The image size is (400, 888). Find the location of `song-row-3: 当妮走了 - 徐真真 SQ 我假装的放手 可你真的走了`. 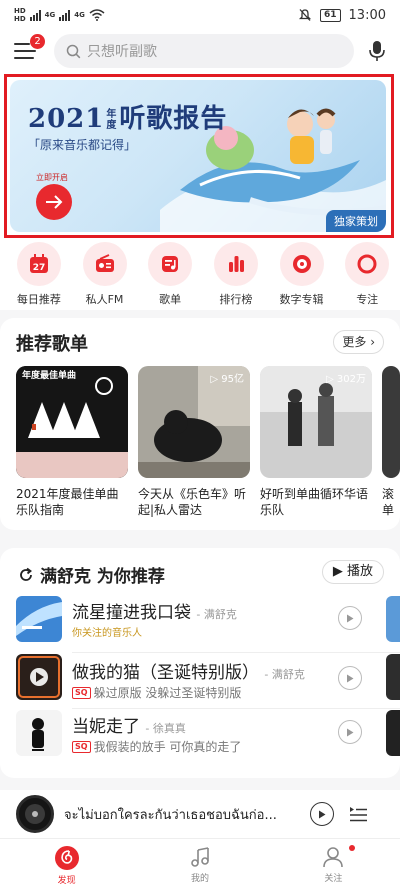

song-row-3: 当妮走了 - 徐真真 SQ 我假装的放手 可你真的走了 is located at coordinates (208, 736).